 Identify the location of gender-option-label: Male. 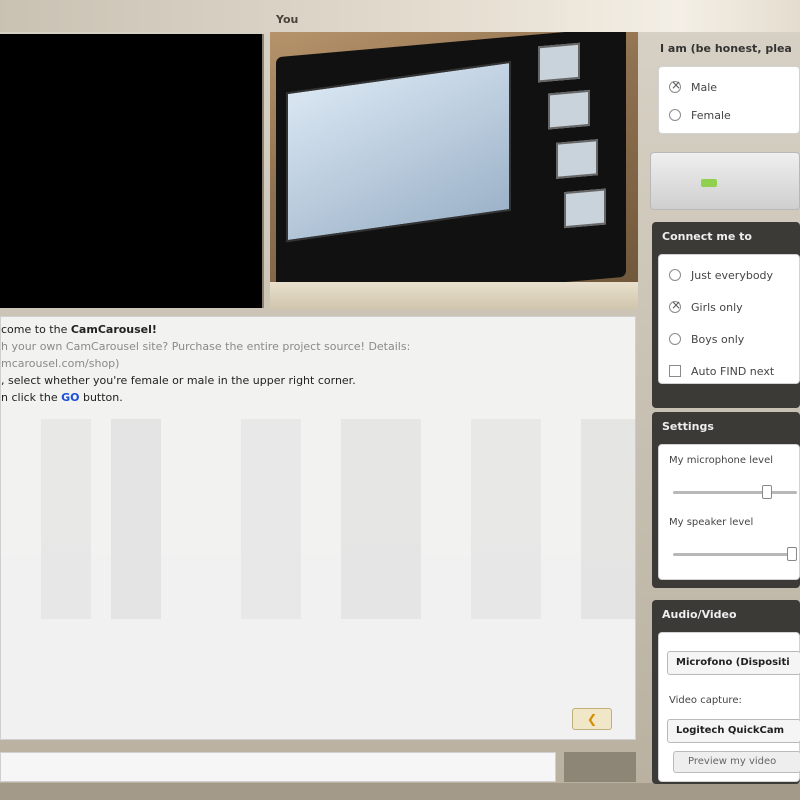
(704, 87).